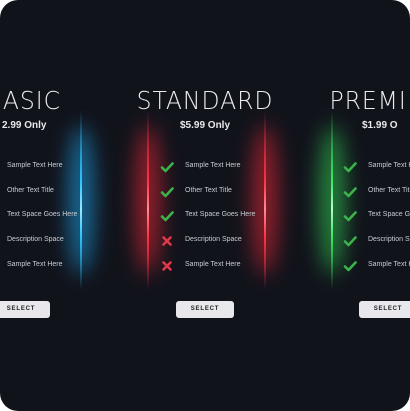 The height and width of the screenshot is (411, 410). What do you see at coordinates (380, 125) in the screenshot?
I see `plan-price: $1.99 O` at bounding box center [380, 125].